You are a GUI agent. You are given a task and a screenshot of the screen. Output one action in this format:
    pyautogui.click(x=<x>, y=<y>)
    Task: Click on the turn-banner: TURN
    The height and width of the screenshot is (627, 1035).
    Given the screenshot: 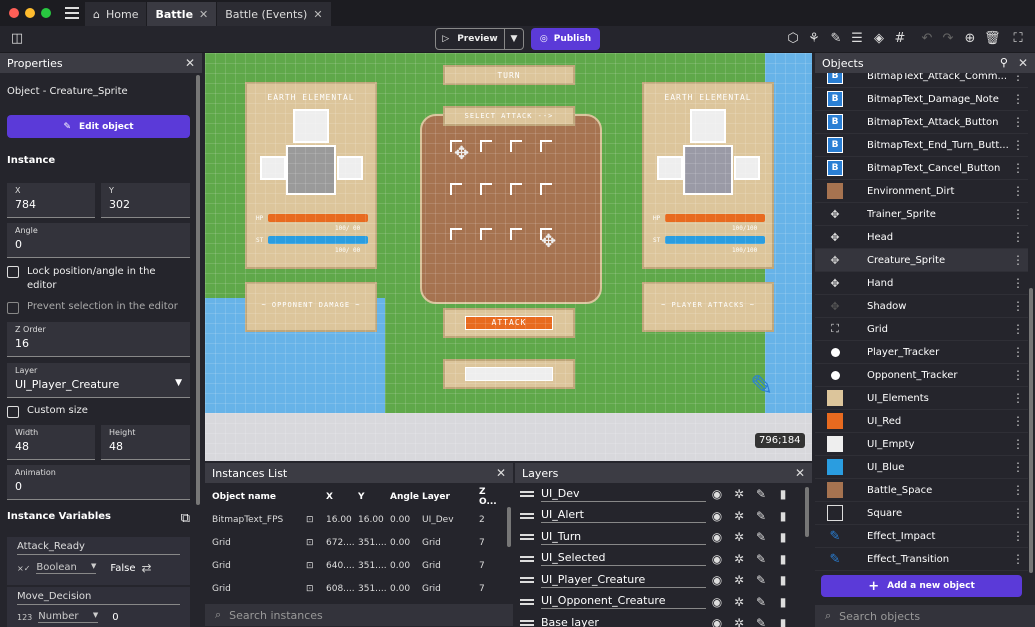 What is the action you would take?
    pyautogui.click(x=509, y=75)
    